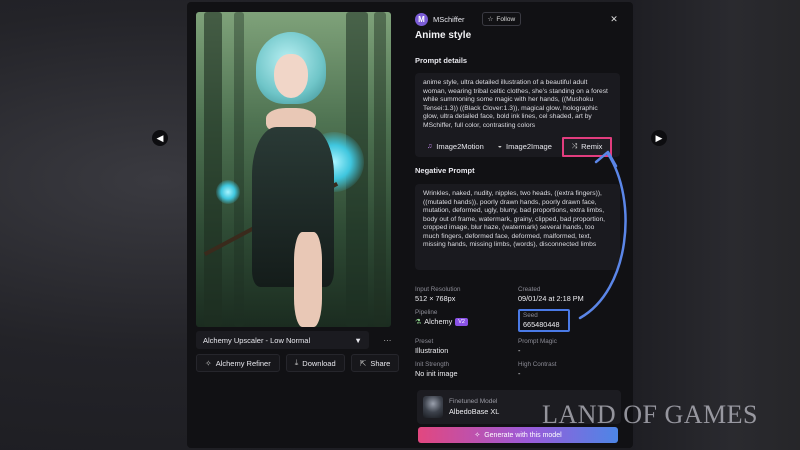 The image size is (800, 450). I want to click on share-button: ⇱ Share, so click(375, 363).